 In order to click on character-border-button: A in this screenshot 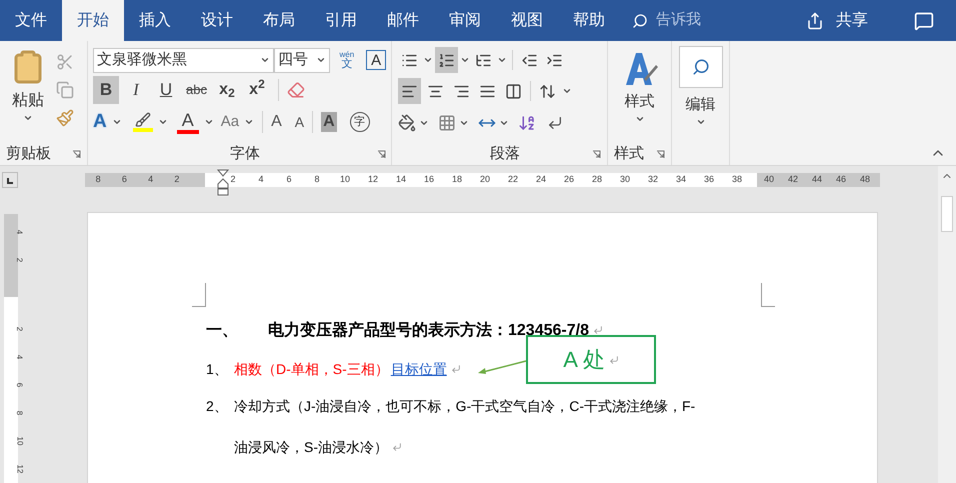, I will do `click(376, 60)`.